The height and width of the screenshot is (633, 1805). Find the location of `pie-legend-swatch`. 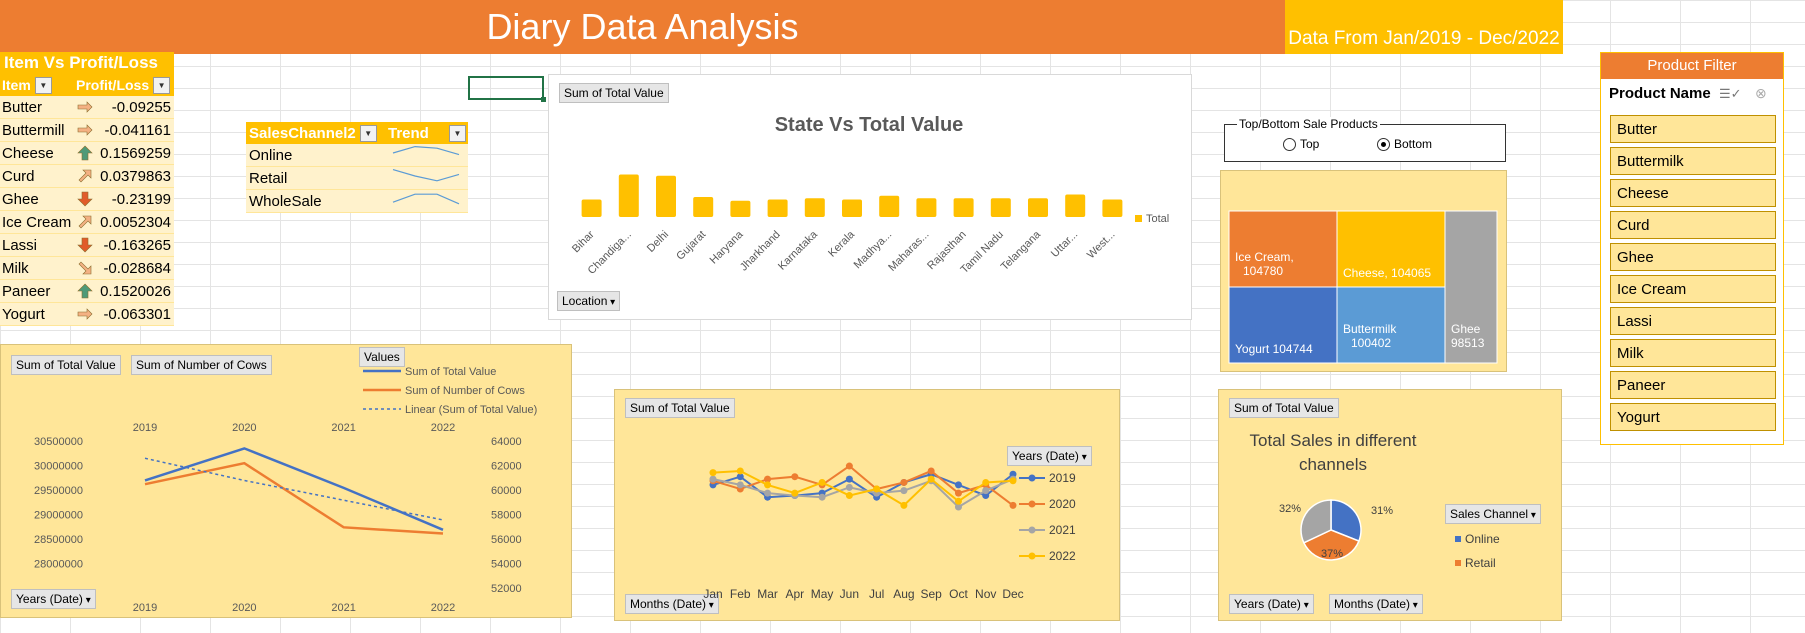

pie-legend-swatch is located at coordinates (1458, 539).